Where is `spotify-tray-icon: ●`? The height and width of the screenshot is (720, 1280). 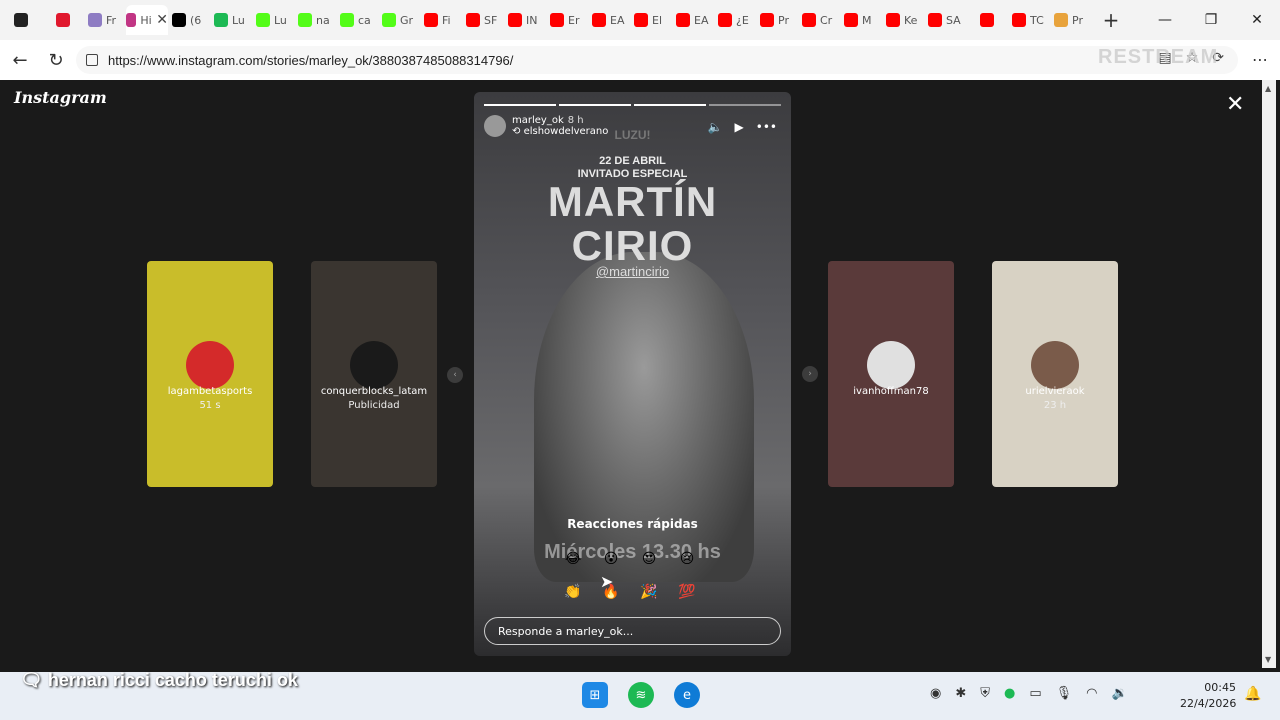 spotify-tray-icon: ● is located at coordinates (1009, 693).